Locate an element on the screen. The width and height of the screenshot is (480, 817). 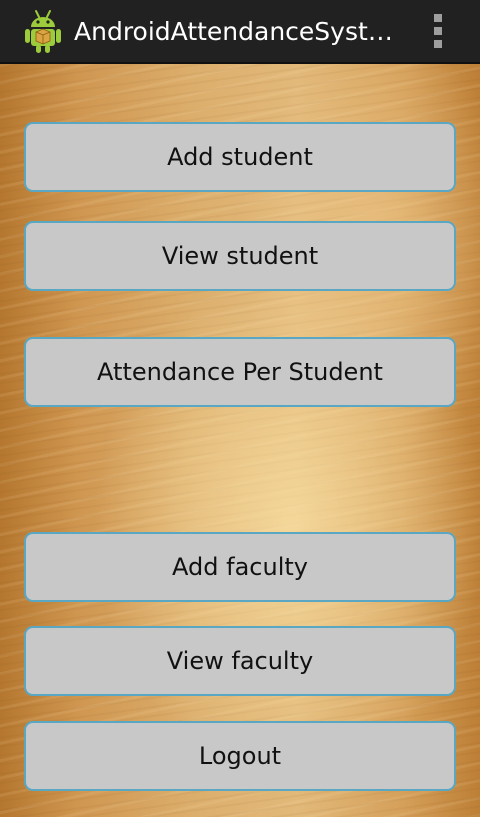
android-robot-icon is located at coordinates (43, 31).